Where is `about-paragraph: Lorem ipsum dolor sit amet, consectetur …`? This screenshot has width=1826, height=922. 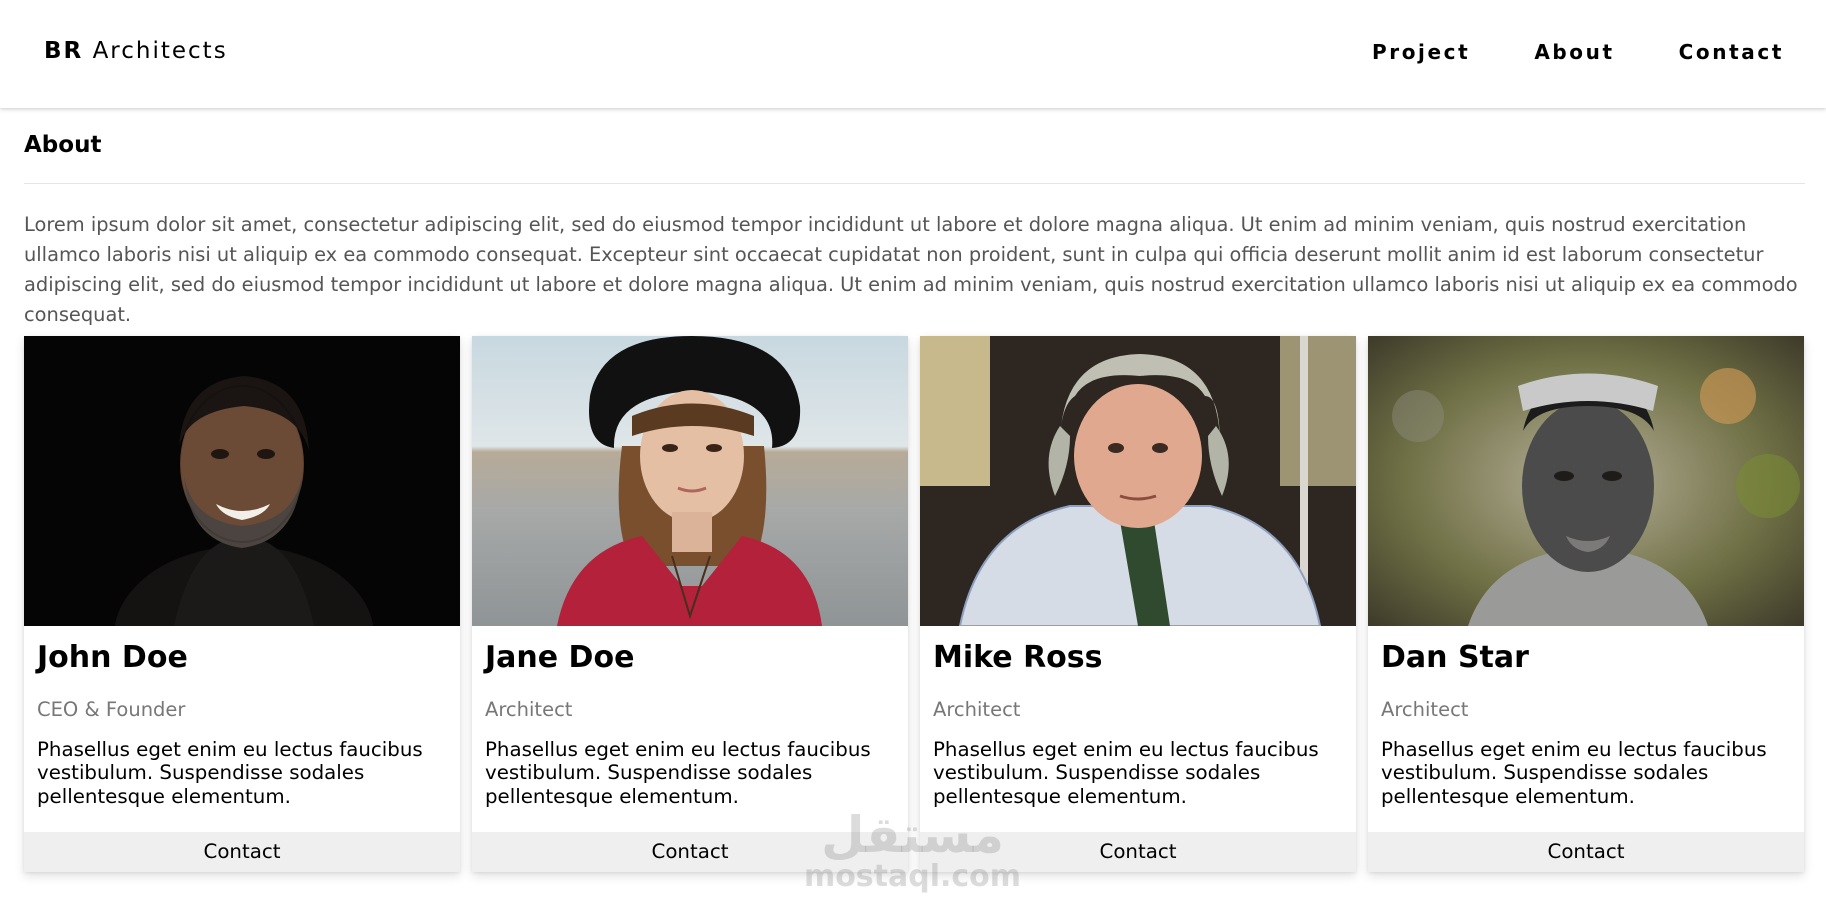 about-paragraph: Lorem ipsum dolor sit amet, consectetur … is located at coordinates (911, 269).